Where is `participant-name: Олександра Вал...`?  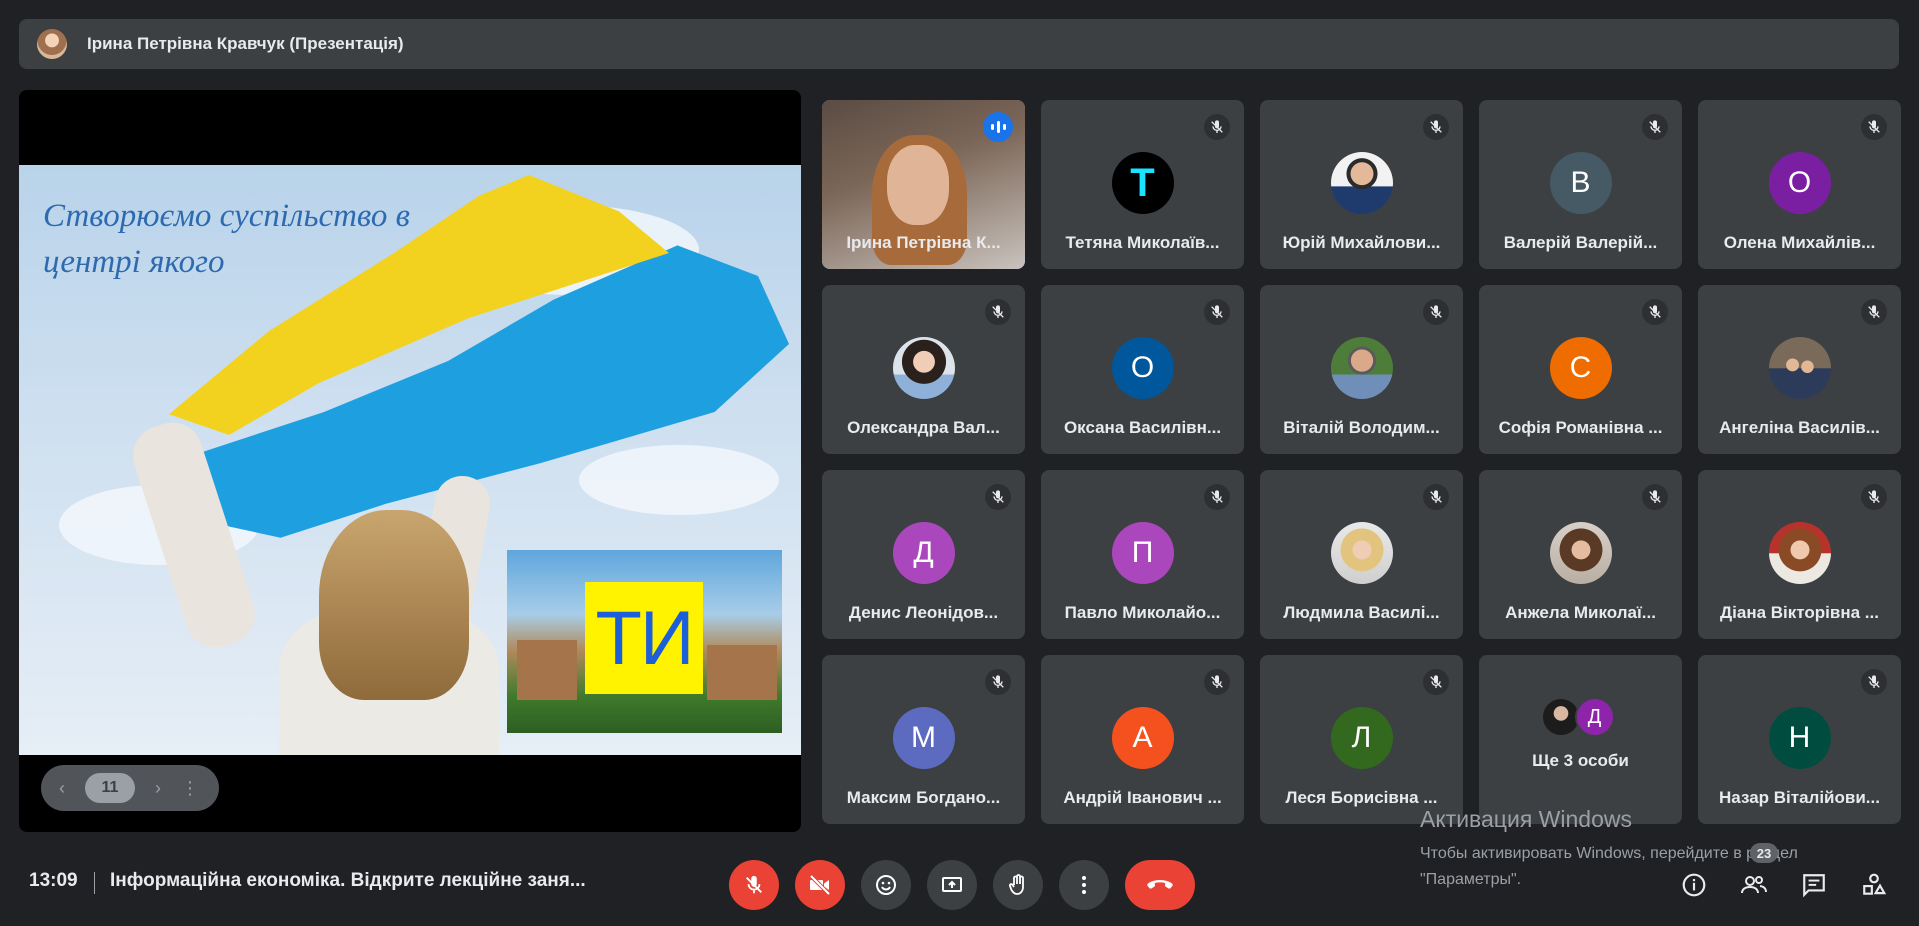
participant-name: Олександра Вал... is located at coordinates (923, 427).